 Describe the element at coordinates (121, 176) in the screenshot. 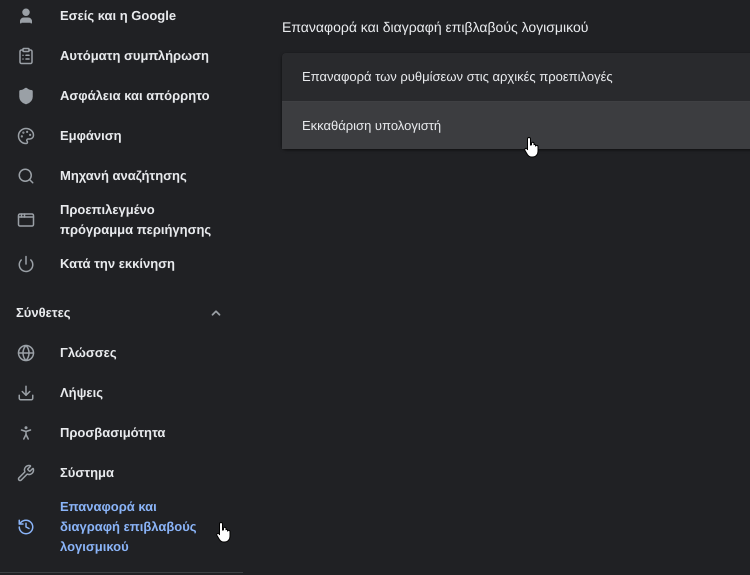

I see `sidebar-item: Μηχανή αναζήτησης` at that location.